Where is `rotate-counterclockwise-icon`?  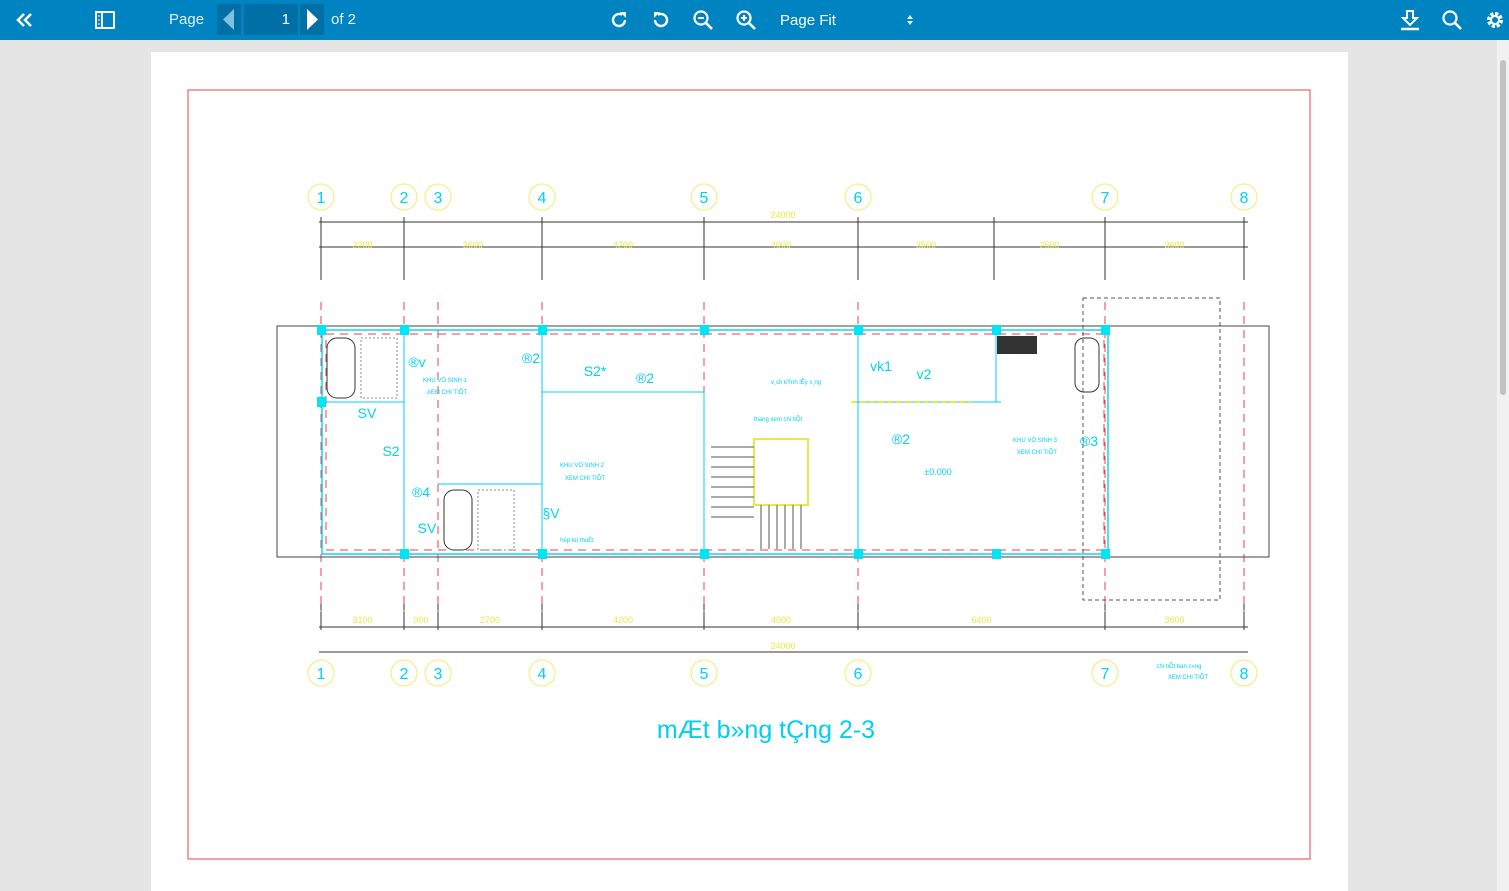 rotate-counterclockwise-icon is located at coordinates (661, 20).